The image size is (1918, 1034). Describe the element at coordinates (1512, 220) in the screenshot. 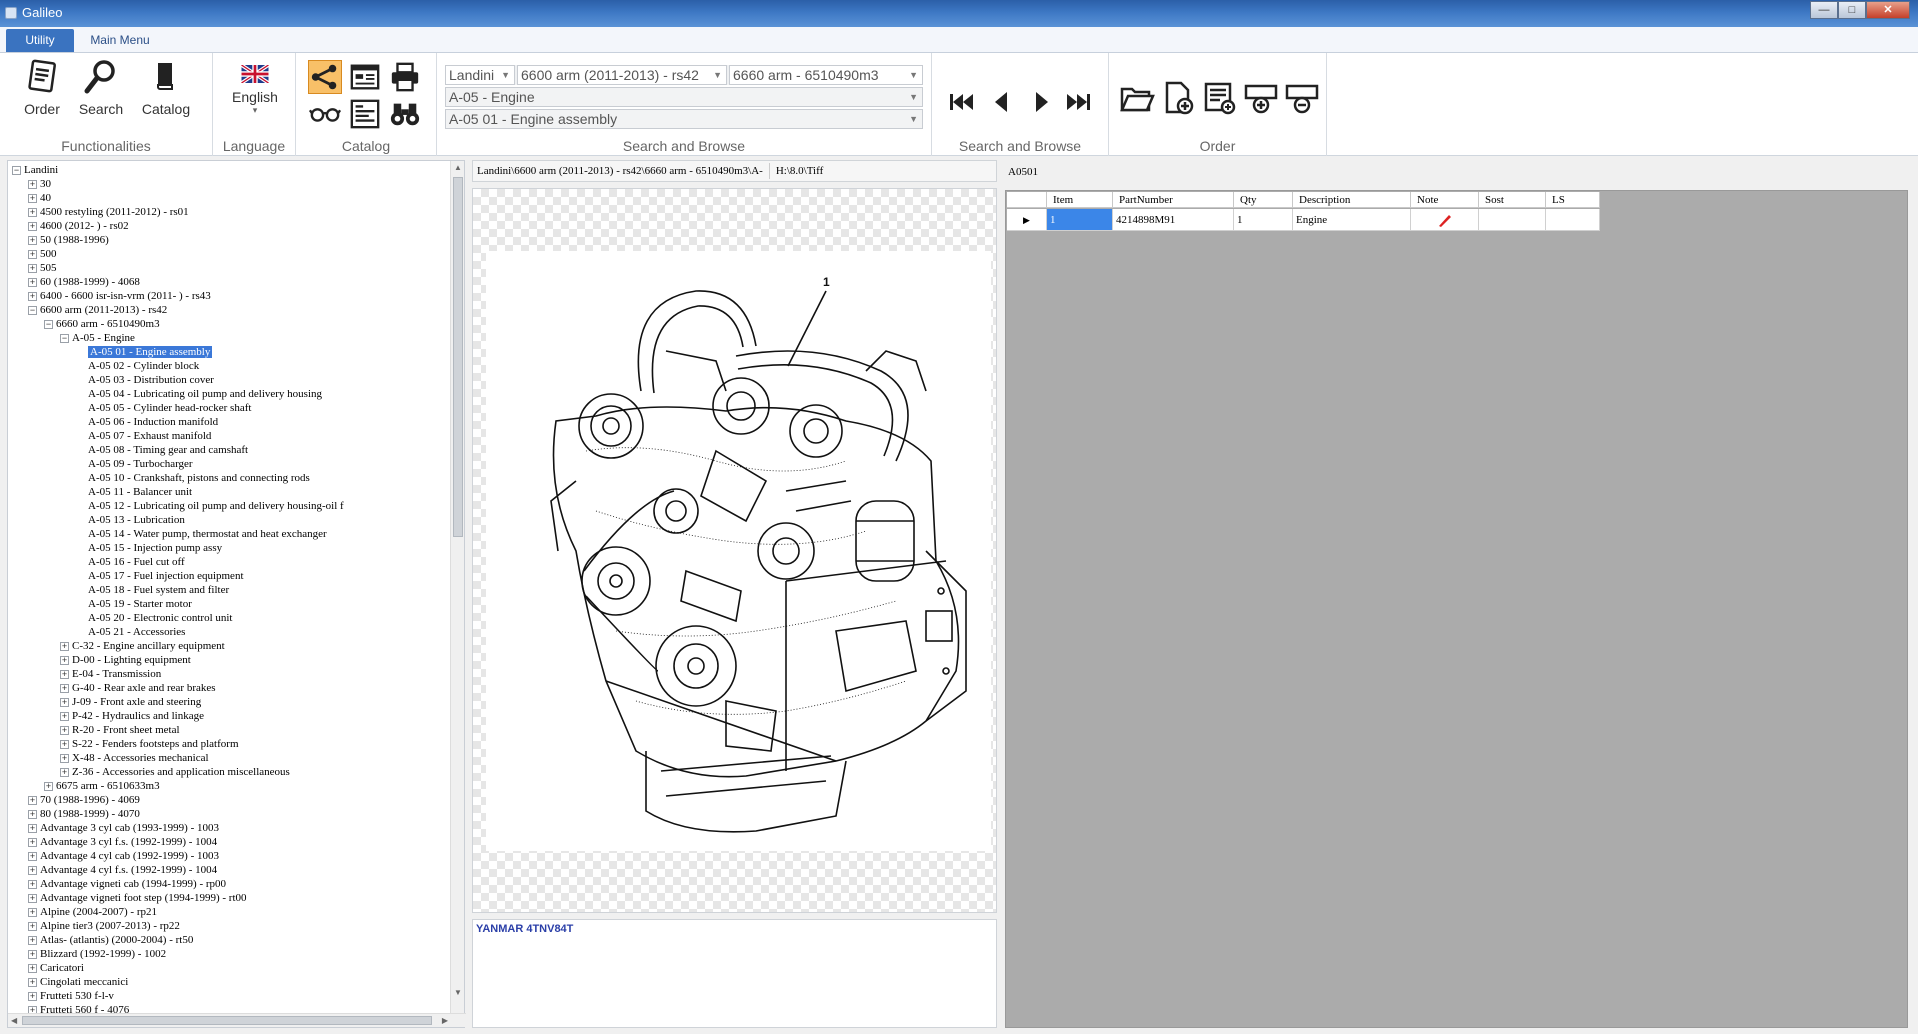

I see `cell-sost` at that location.